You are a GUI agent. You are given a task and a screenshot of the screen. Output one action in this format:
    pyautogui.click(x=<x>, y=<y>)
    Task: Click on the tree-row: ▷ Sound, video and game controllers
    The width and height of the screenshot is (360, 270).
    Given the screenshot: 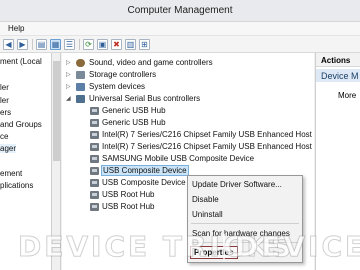 What is the action you would take?
    pyautogui.click(x=188, y=63)
    